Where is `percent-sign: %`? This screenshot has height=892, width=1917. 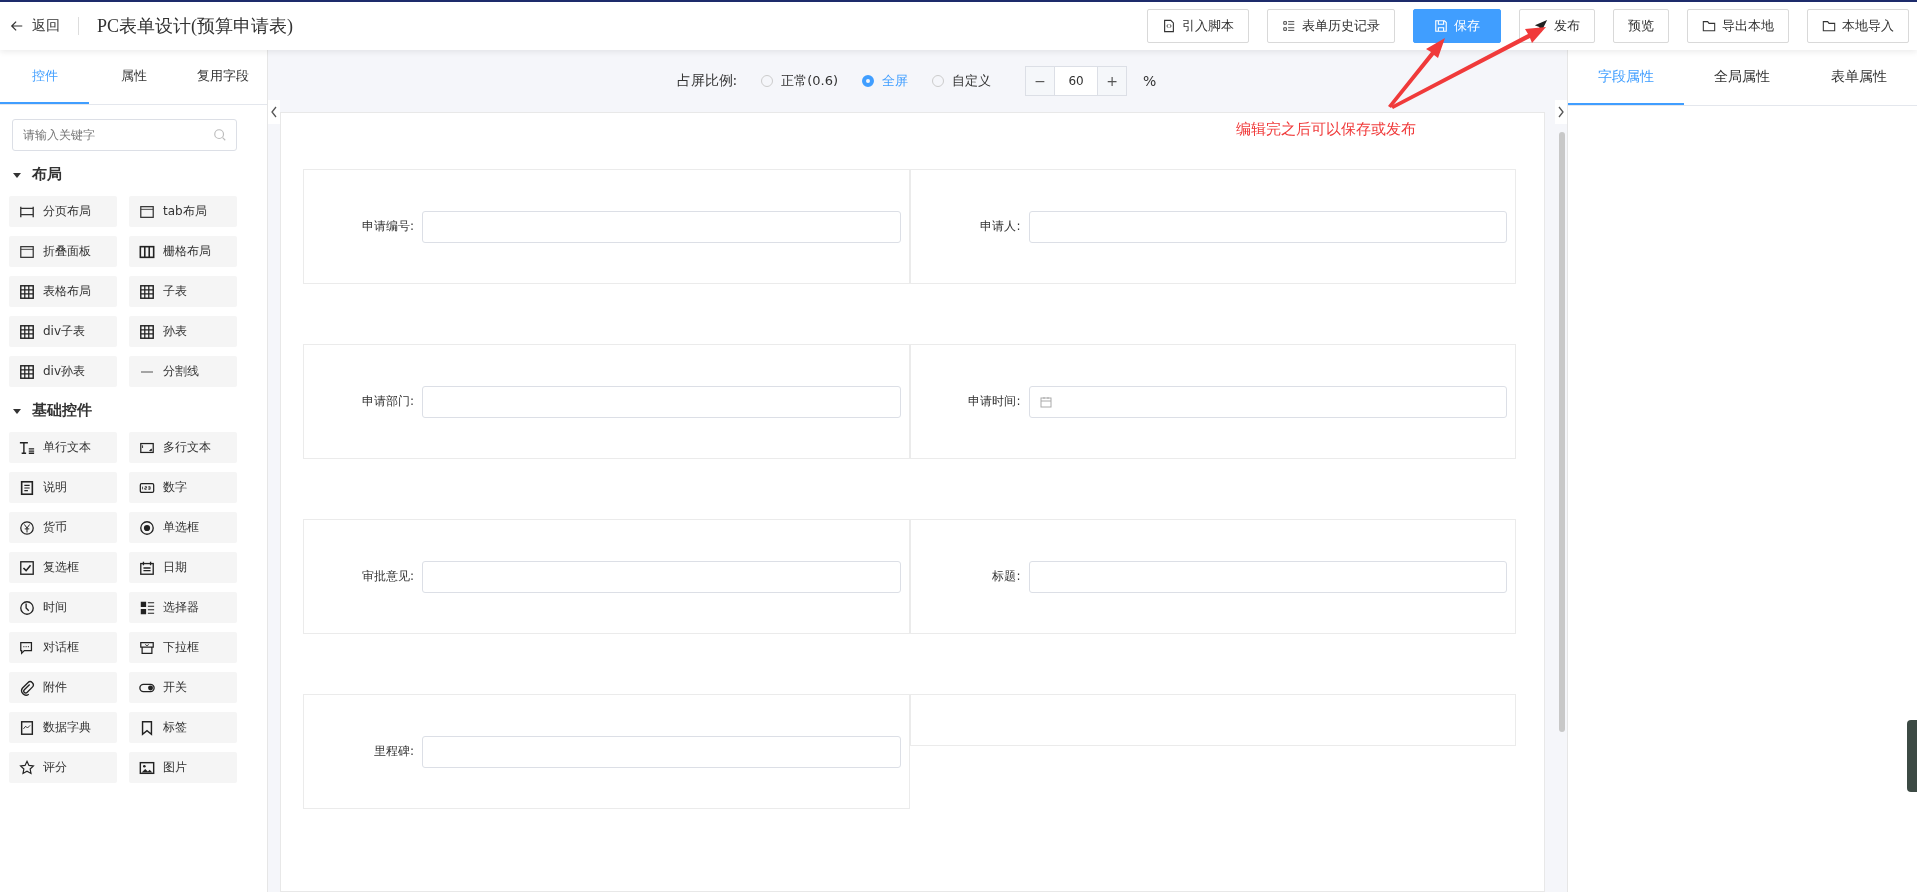
percent-sign: % is located at coordinates (1150, 81).